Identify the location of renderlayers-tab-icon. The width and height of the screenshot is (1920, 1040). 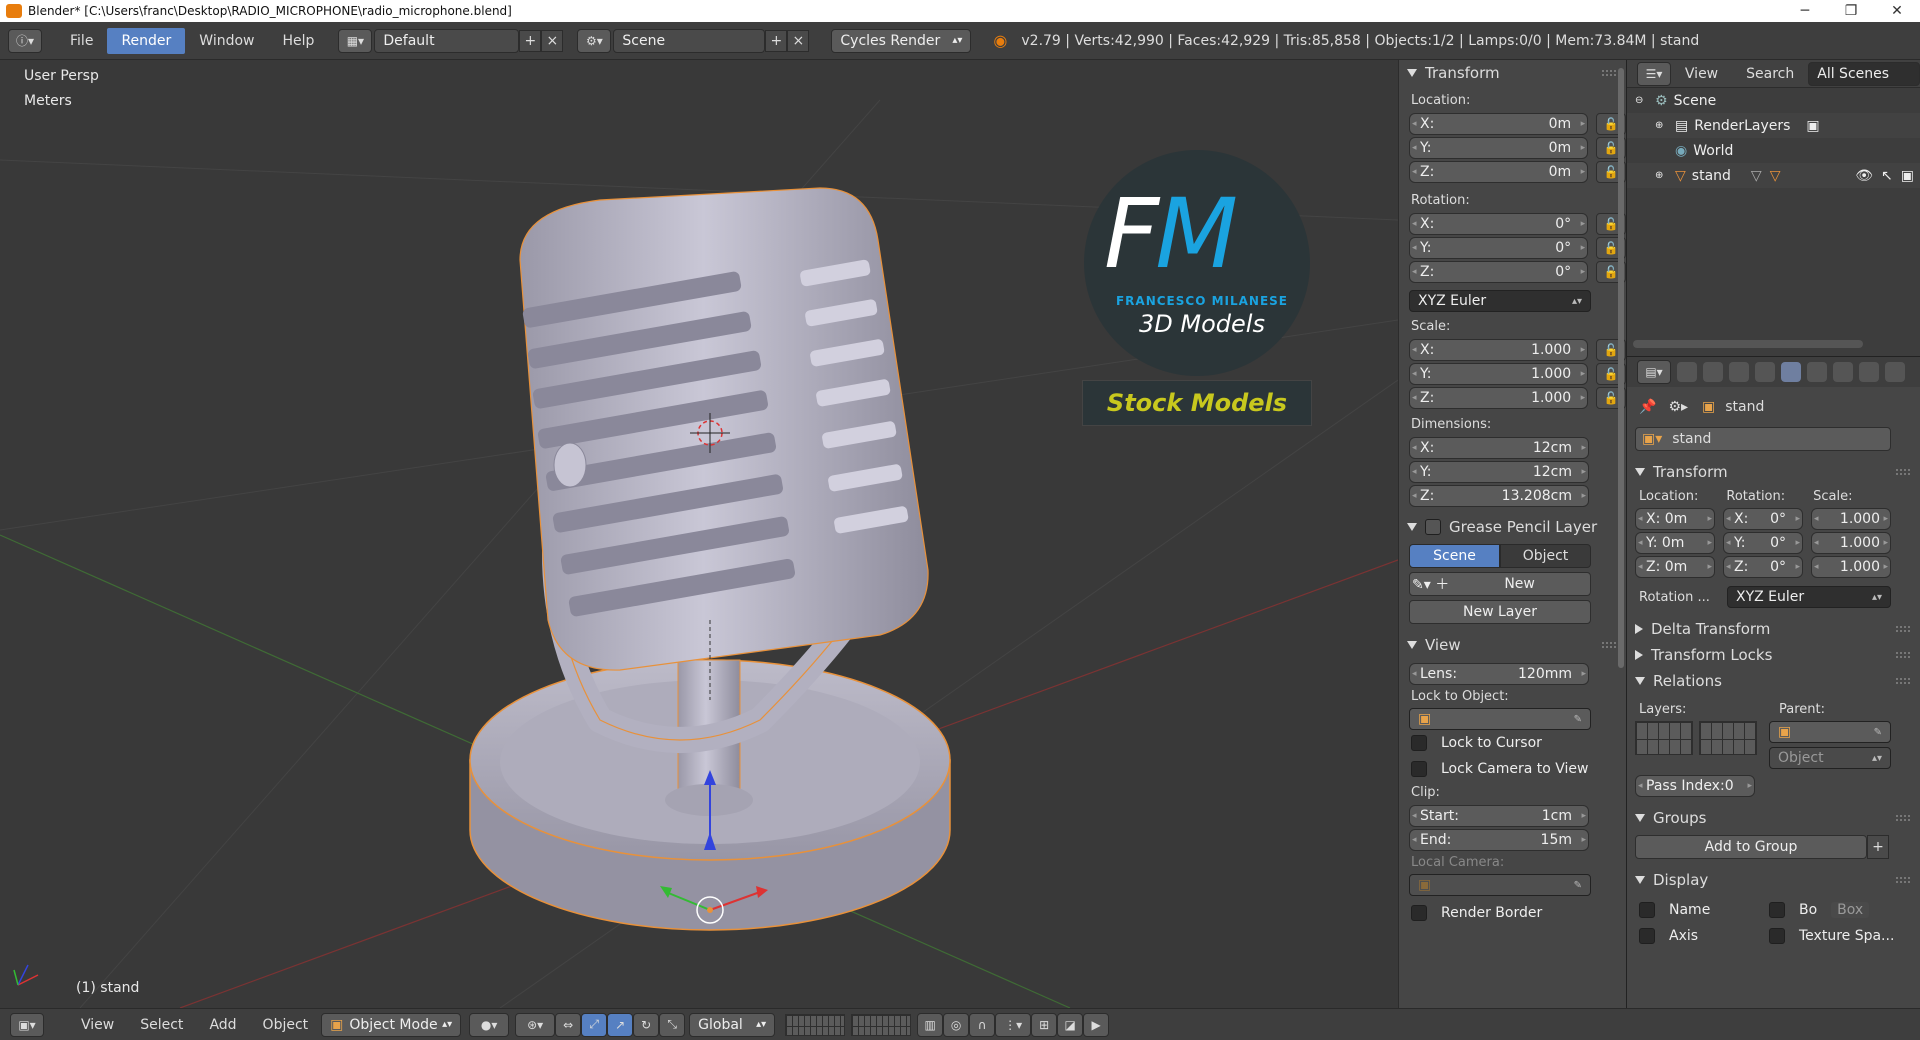
(1713, 372).